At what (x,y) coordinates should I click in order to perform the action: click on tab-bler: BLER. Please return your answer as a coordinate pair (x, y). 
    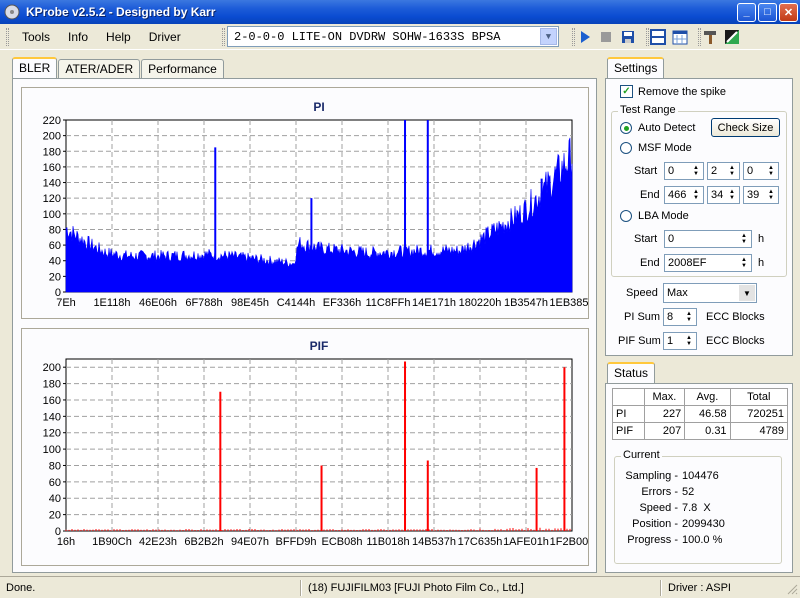
    Looking at the image, I should click on (35, 67).